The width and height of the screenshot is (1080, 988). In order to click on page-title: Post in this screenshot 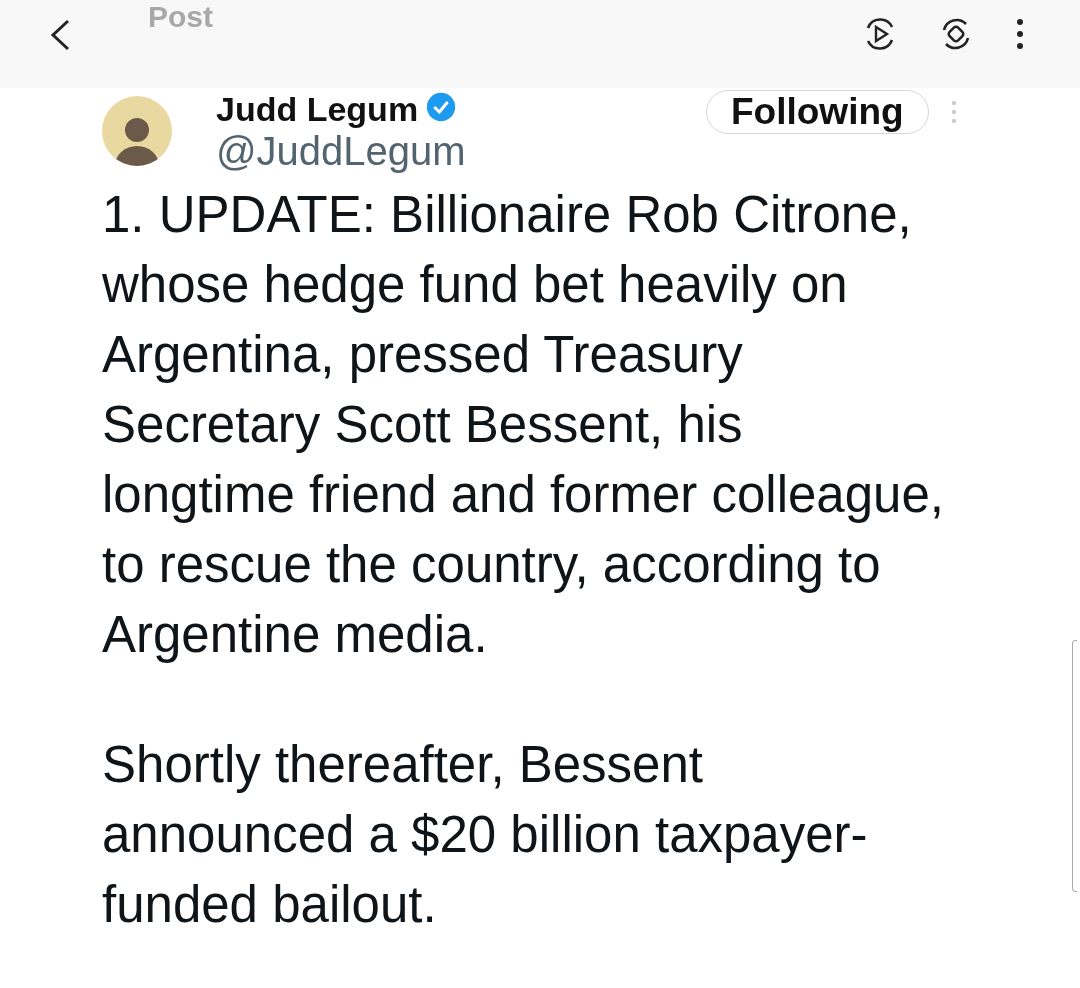, I will do `click(180, 17)`.